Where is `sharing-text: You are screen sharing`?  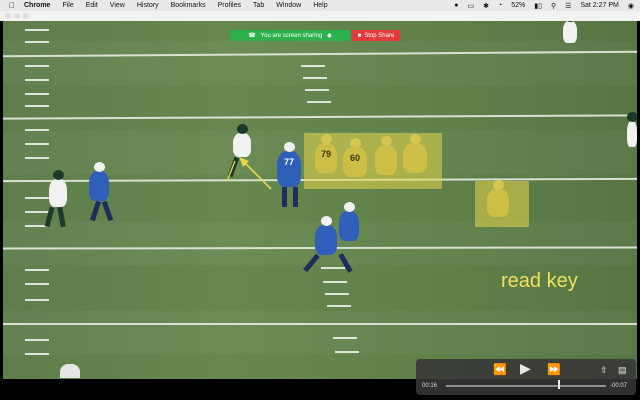
sharing-text: You are screen sharing is located at coordinates (291, 35).